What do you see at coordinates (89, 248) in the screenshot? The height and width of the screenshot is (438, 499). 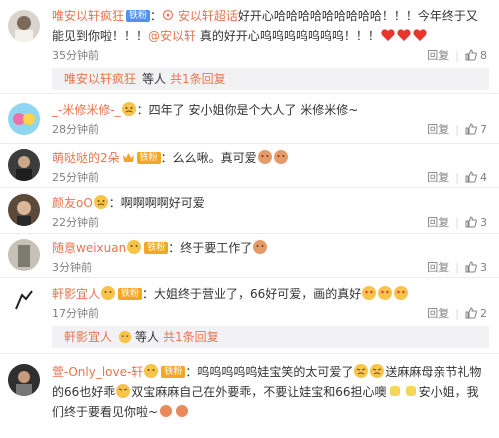 I see `comment-username: 随意weixuan` at bounding box center [89, 248].